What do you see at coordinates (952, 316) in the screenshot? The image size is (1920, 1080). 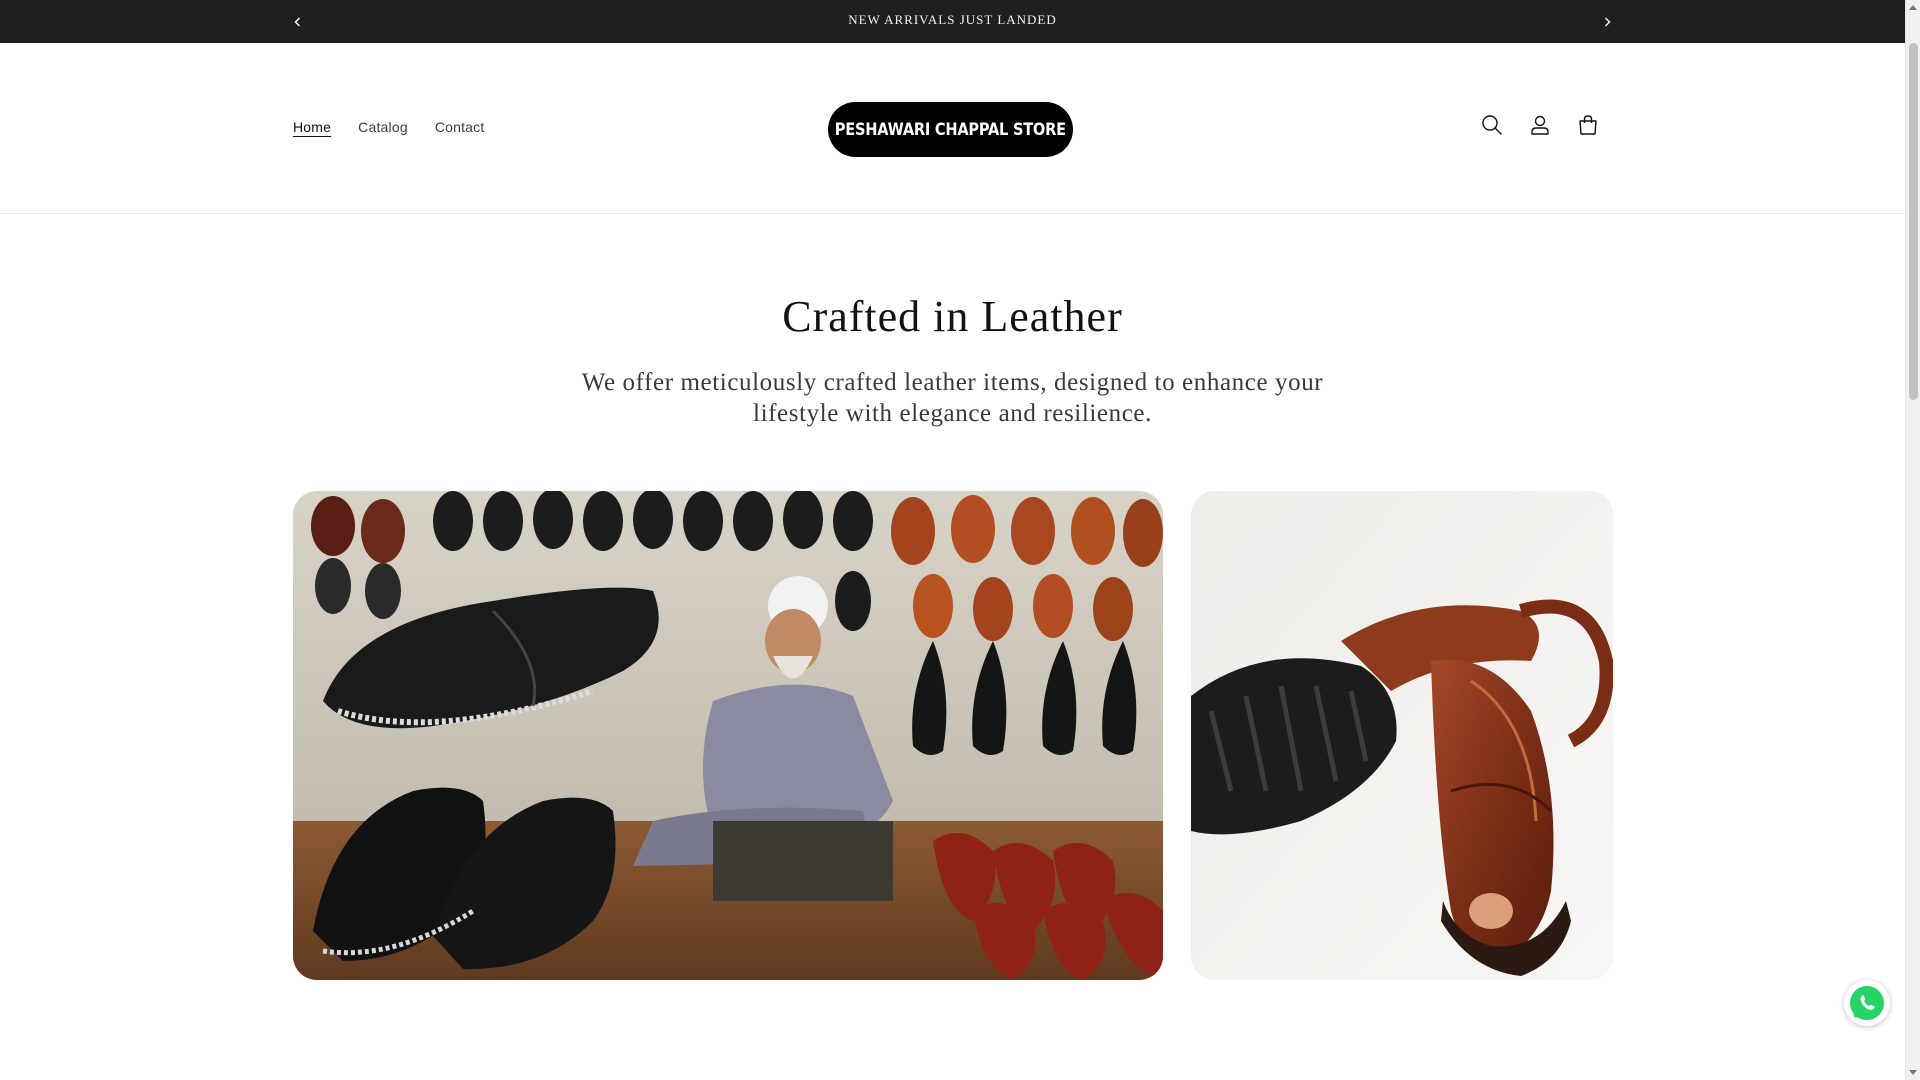 I see `hero-title: Crafted in Leather` at bounding box center [952, 316].